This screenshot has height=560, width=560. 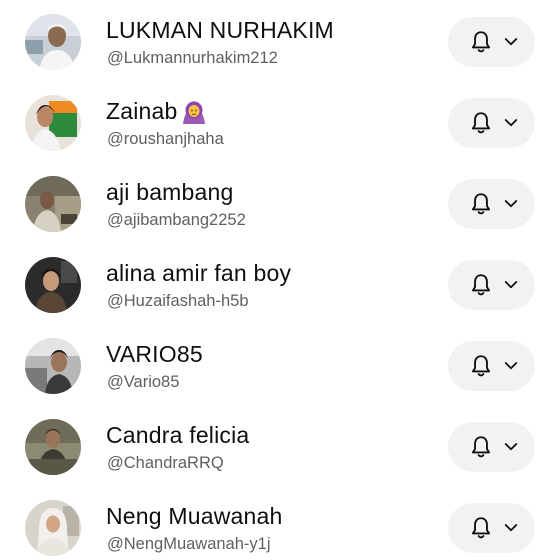 I want to click on channel-name: Candra felicia, so click(x=177, y=435).